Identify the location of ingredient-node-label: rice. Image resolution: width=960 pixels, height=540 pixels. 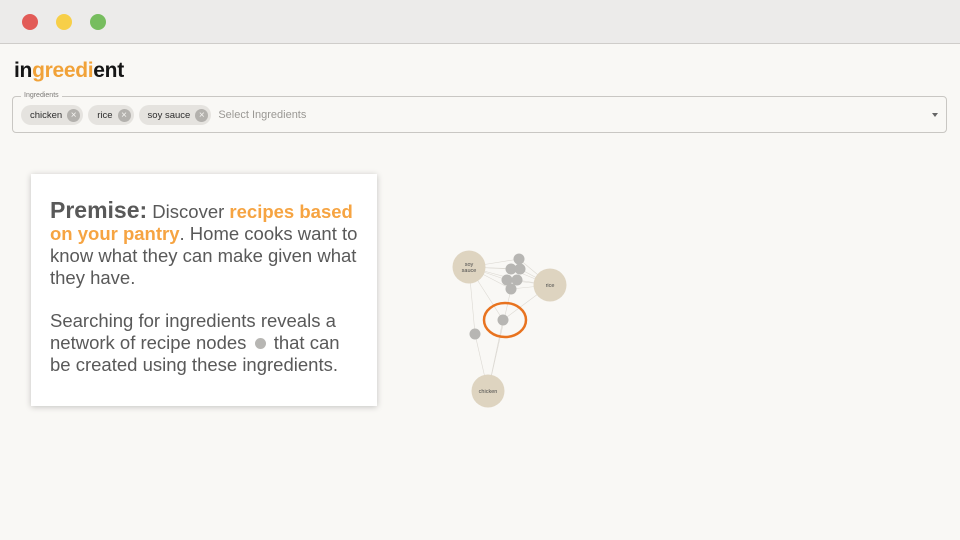
(550, 286).